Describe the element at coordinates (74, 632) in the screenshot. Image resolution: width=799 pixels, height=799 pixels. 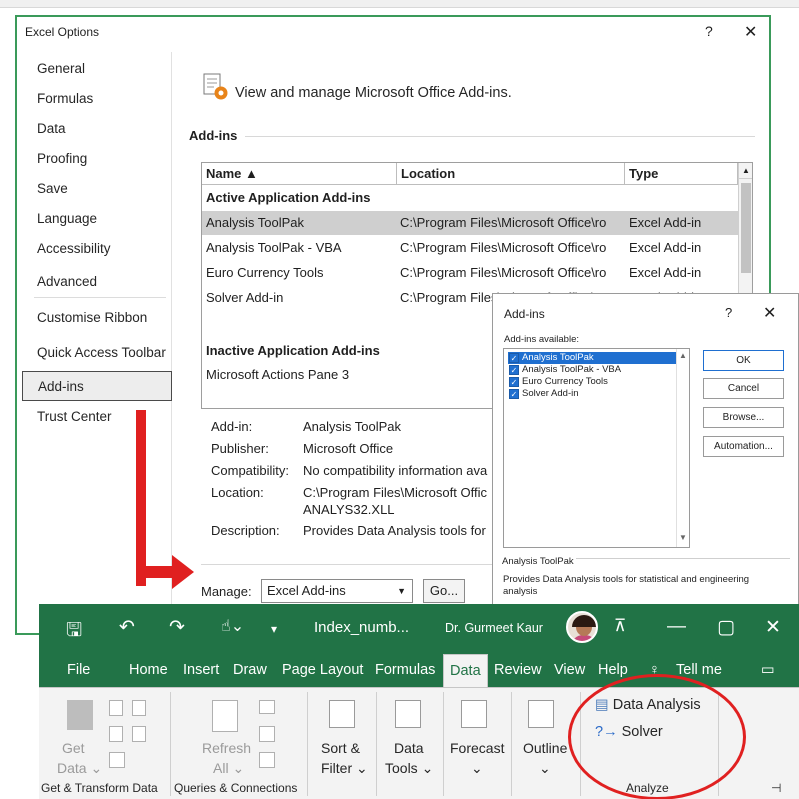
I see `save-icon: 🖫` at that location.